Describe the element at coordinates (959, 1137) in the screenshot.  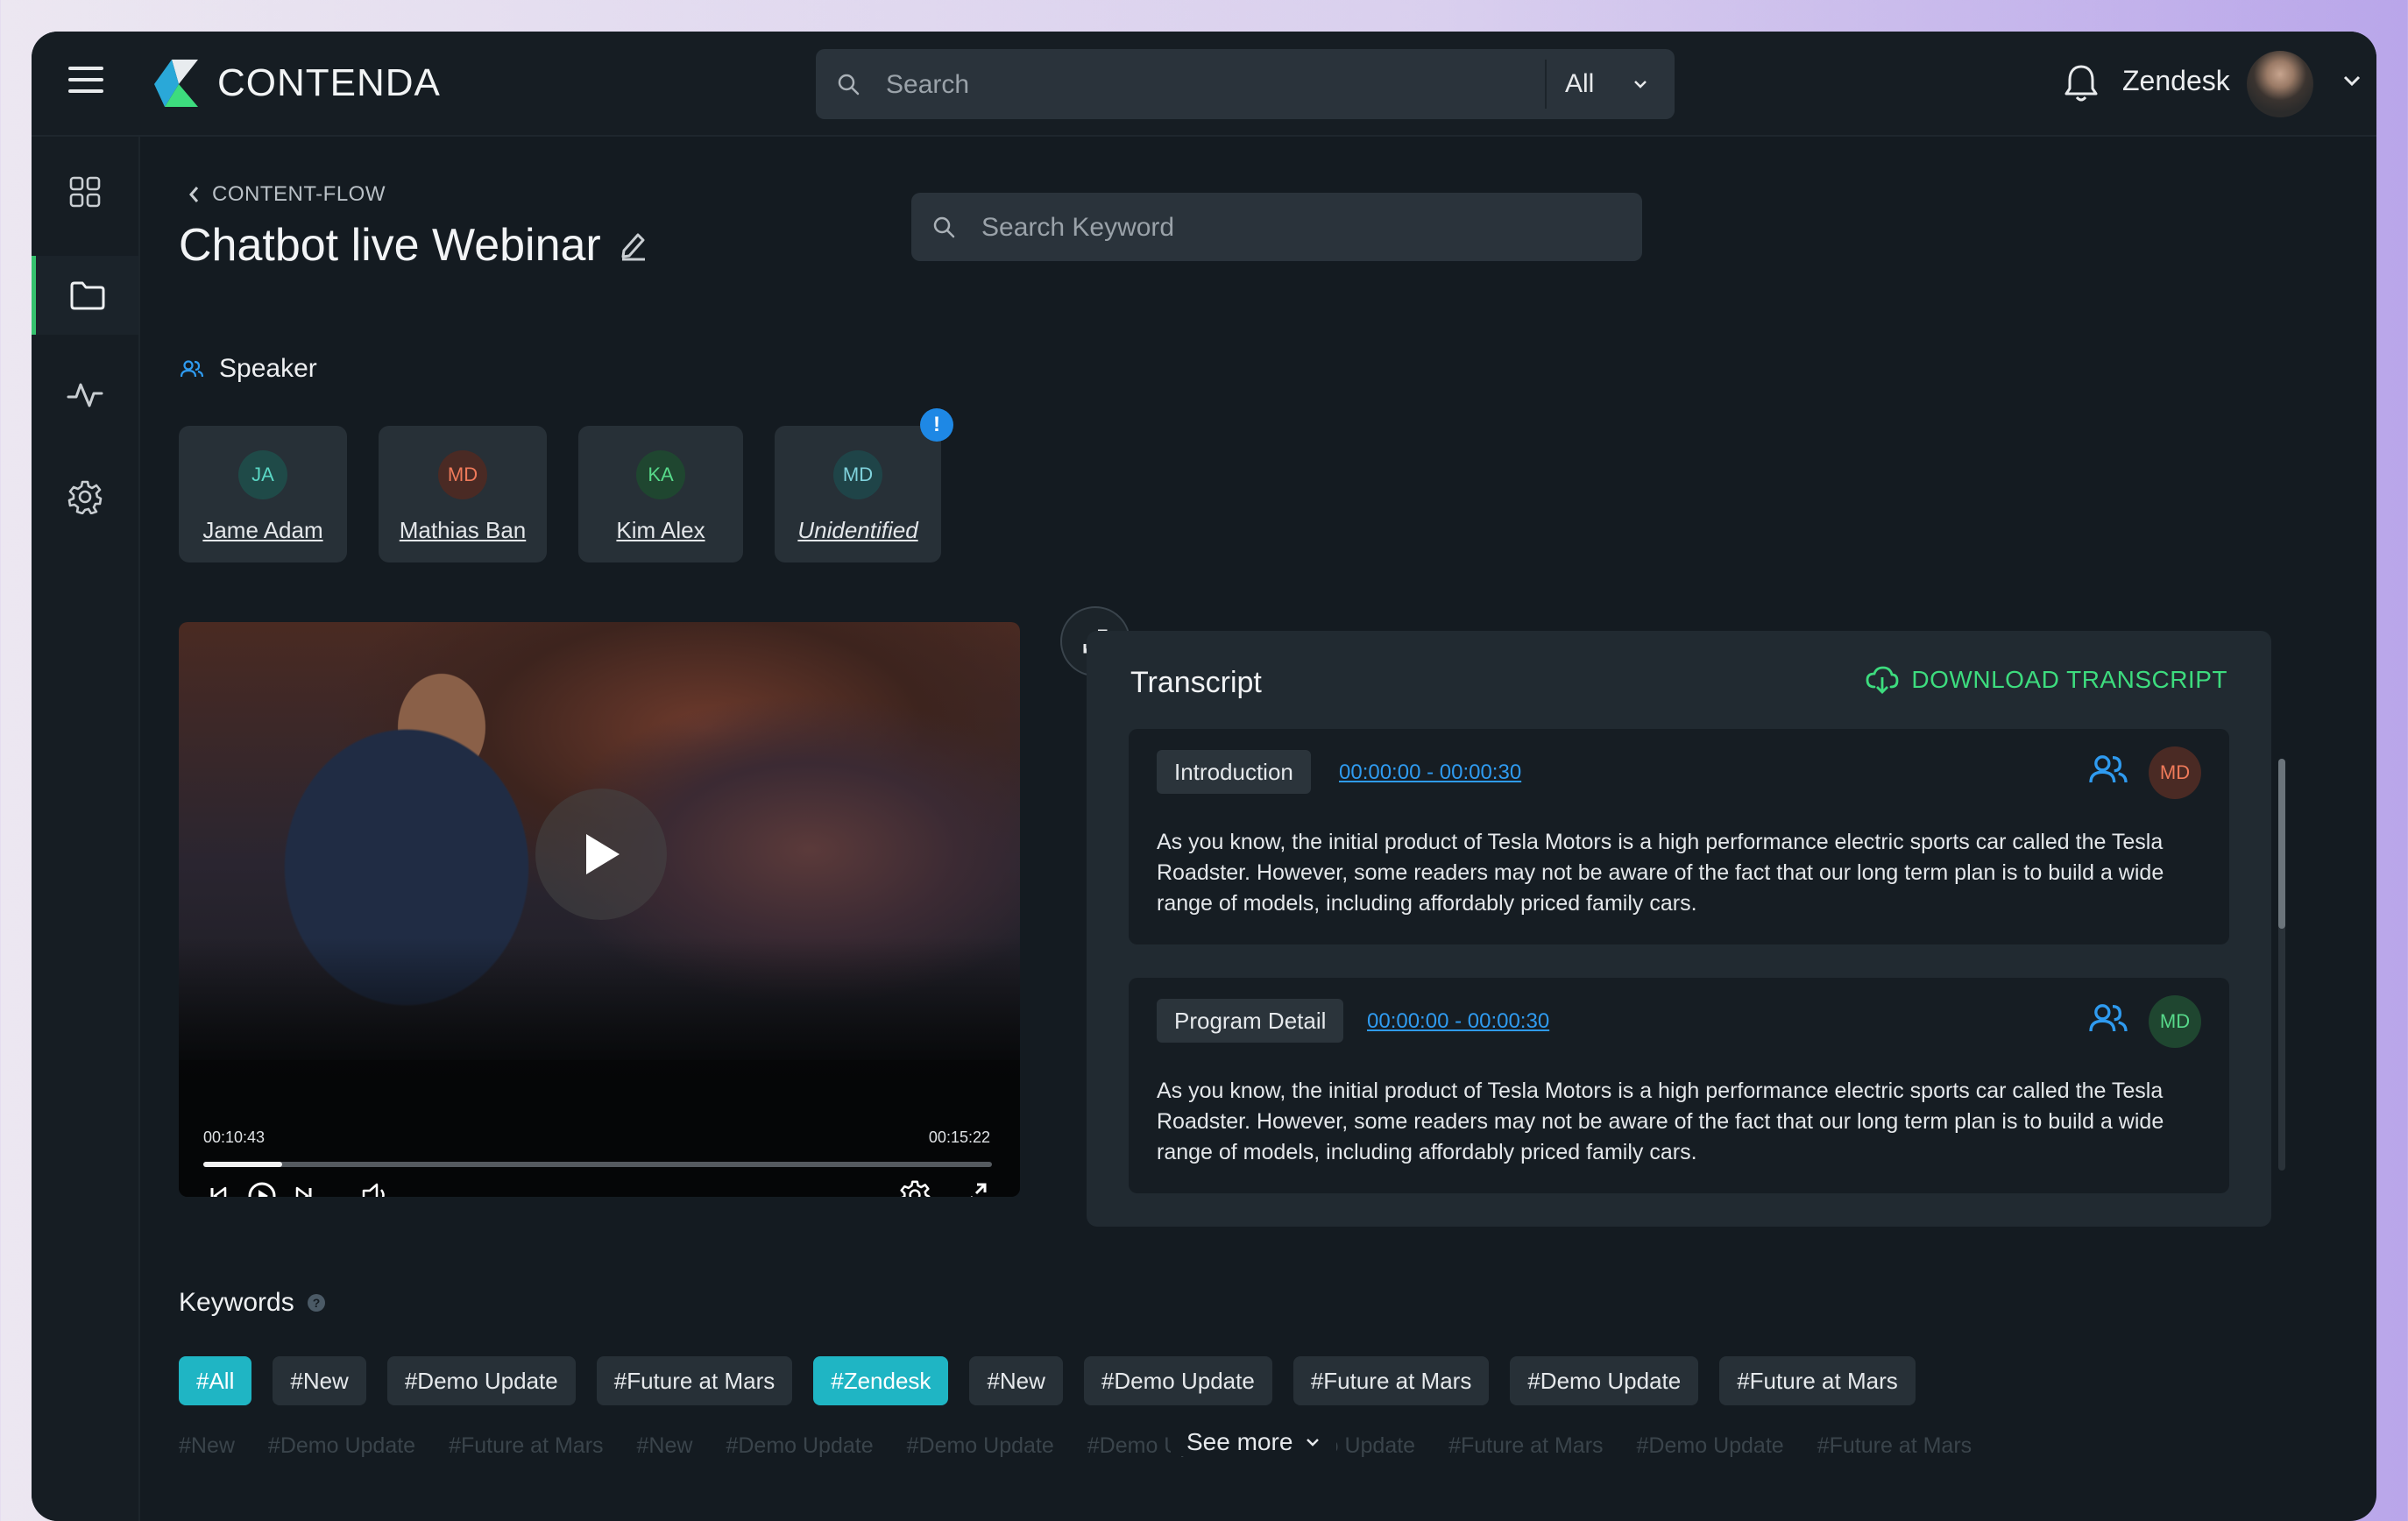
I see `total-time: 00:15:22` at that location.